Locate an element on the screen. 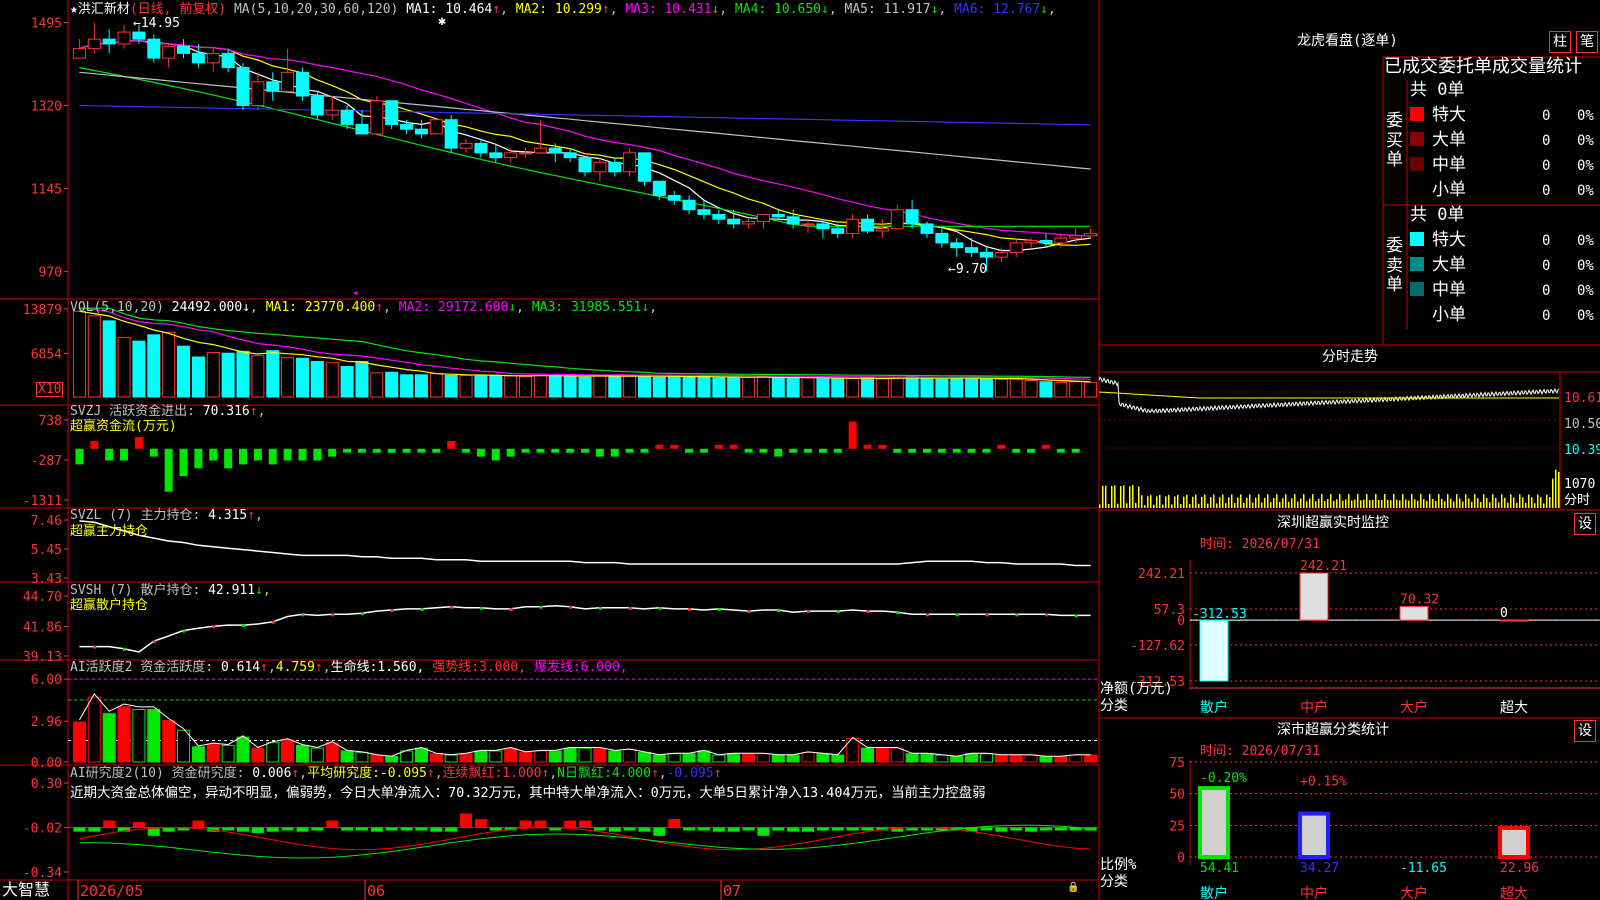  ma-item-5: MA5: 11.917↓ is located at coordinates (887, 9).